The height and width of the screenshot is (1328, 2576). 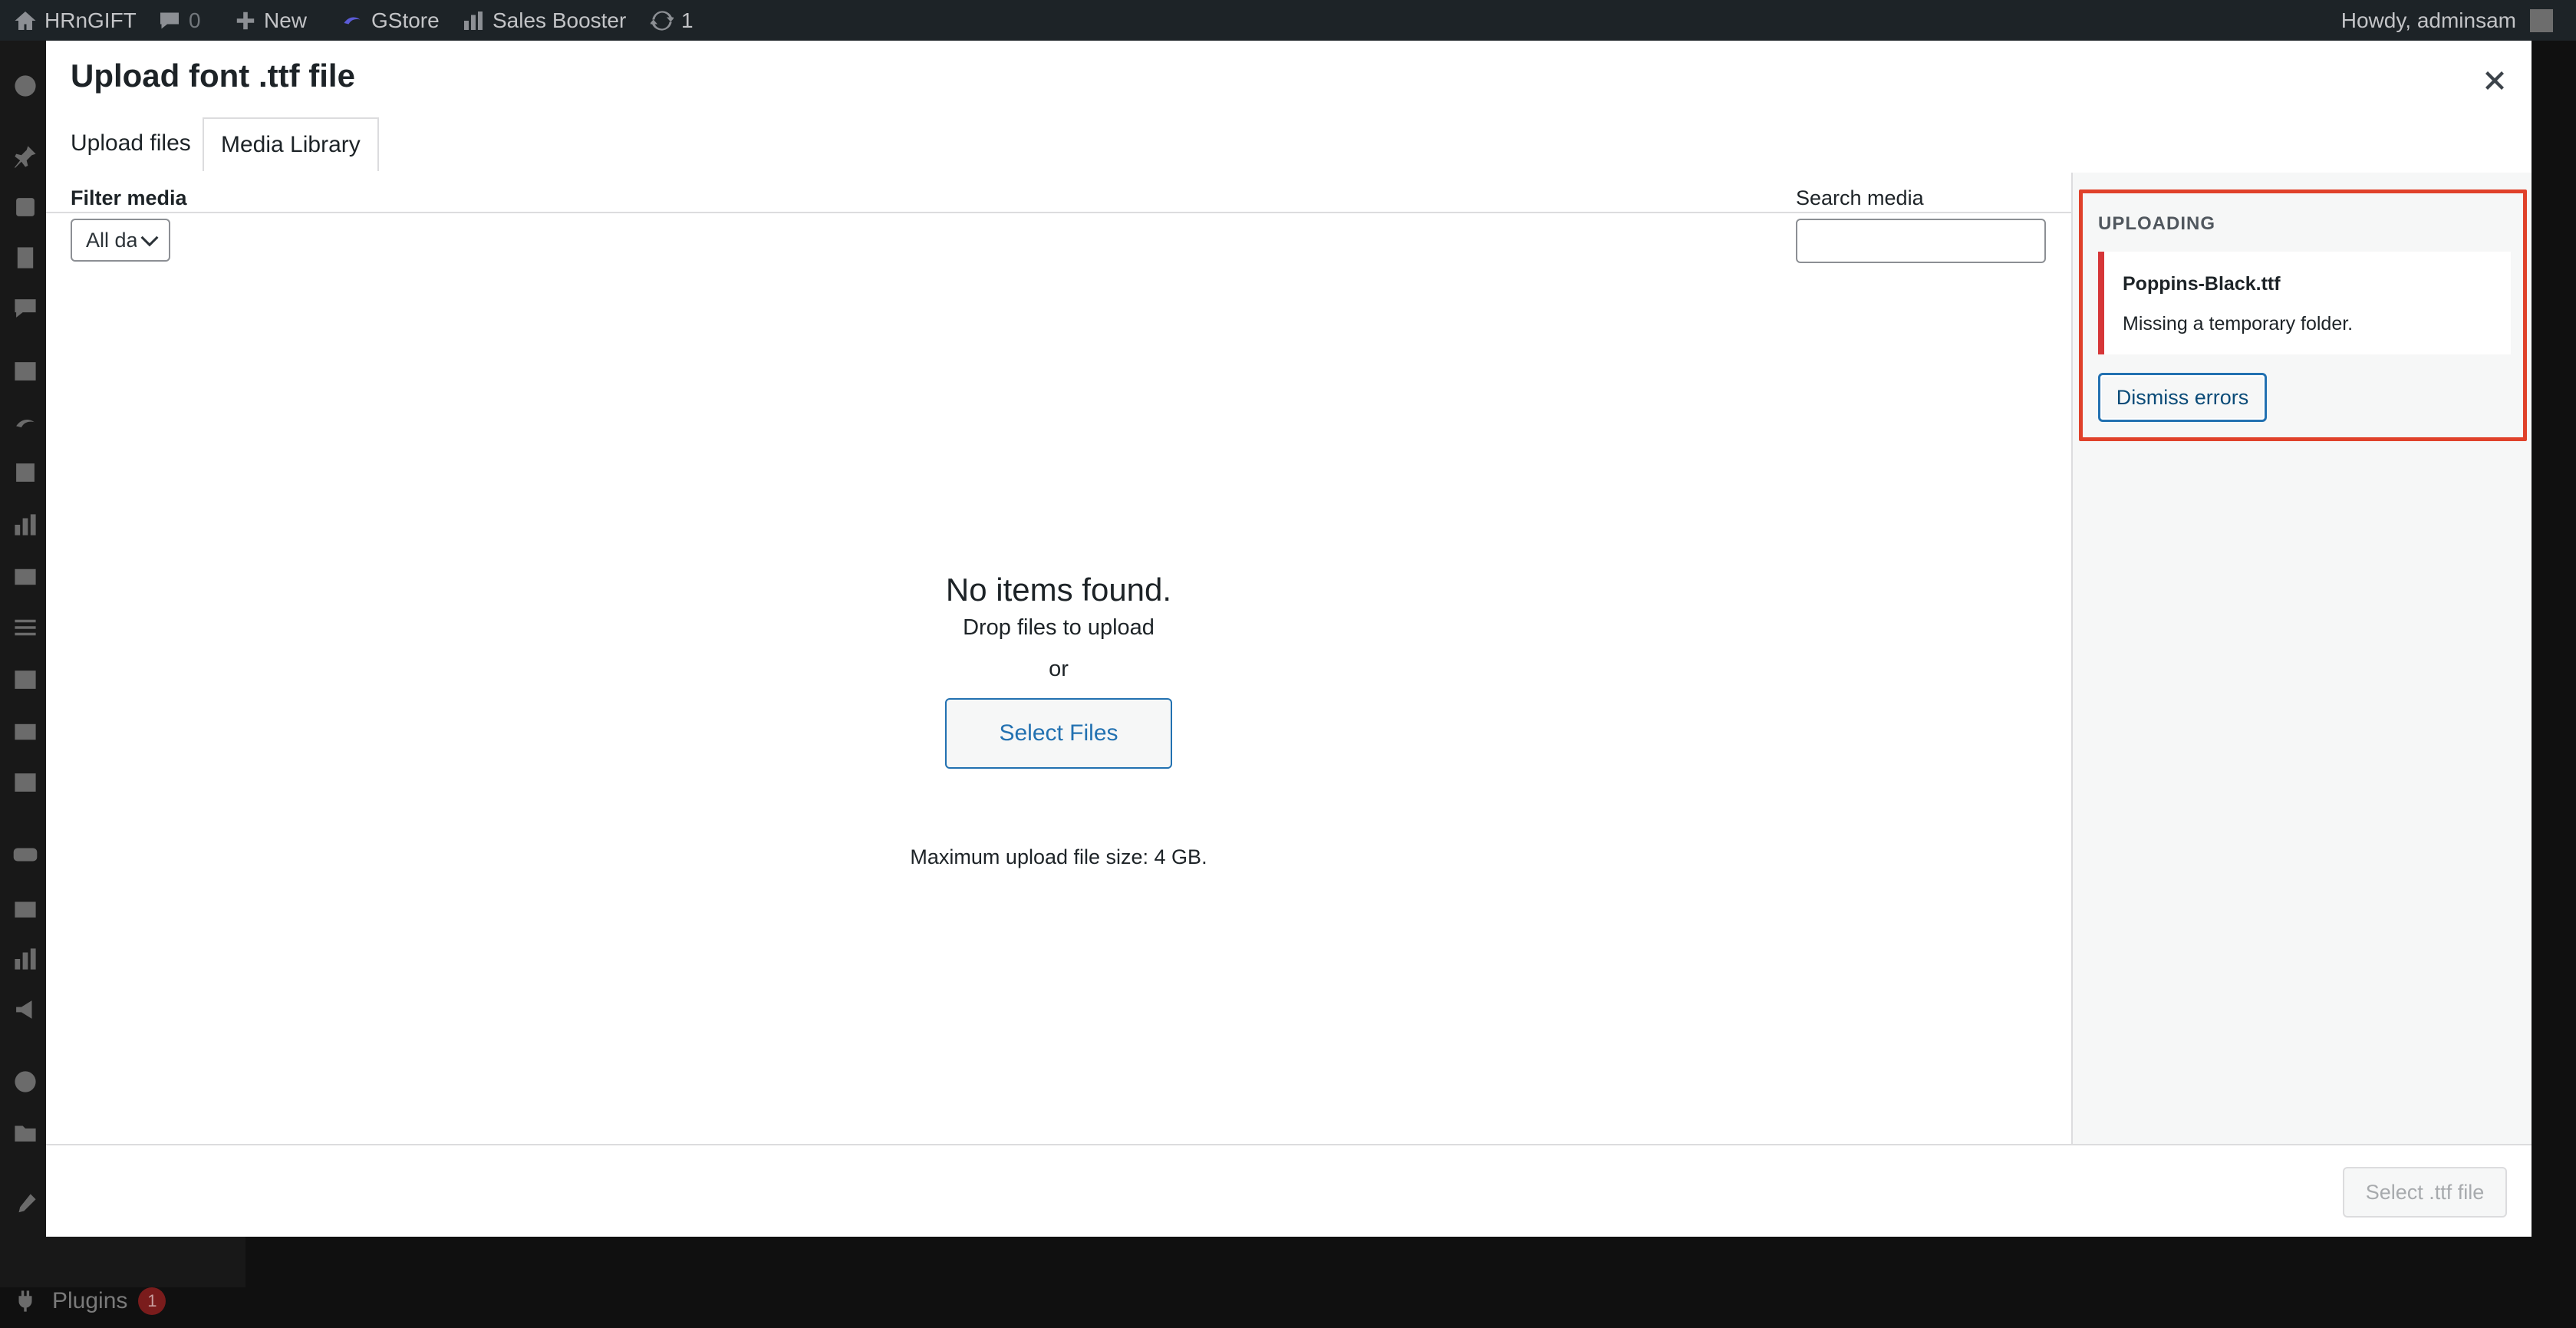 I want to click on list-icon, so click(x=25, y=628).